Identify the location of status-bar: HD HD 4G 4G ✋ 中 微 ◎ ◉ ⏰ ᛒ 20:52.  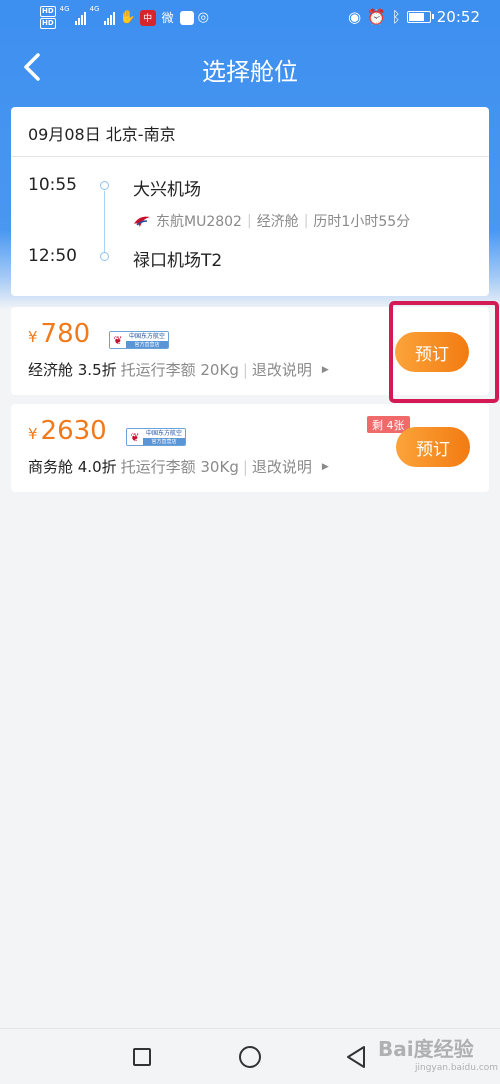
(250, 18).